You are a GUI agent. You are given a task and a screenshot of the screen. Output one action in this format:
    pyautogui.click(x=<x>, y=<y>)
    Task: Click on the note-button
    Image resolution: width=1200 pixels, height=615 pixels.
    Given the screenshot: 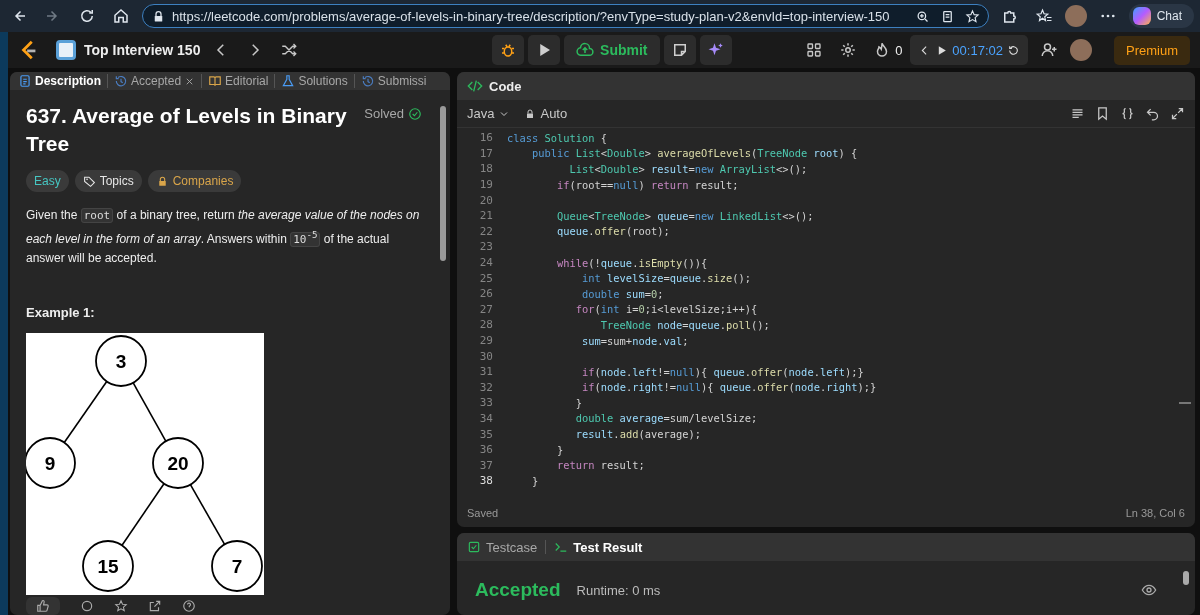 What is the action you would take?
    pyautogui.click(x=679, y=50)
    